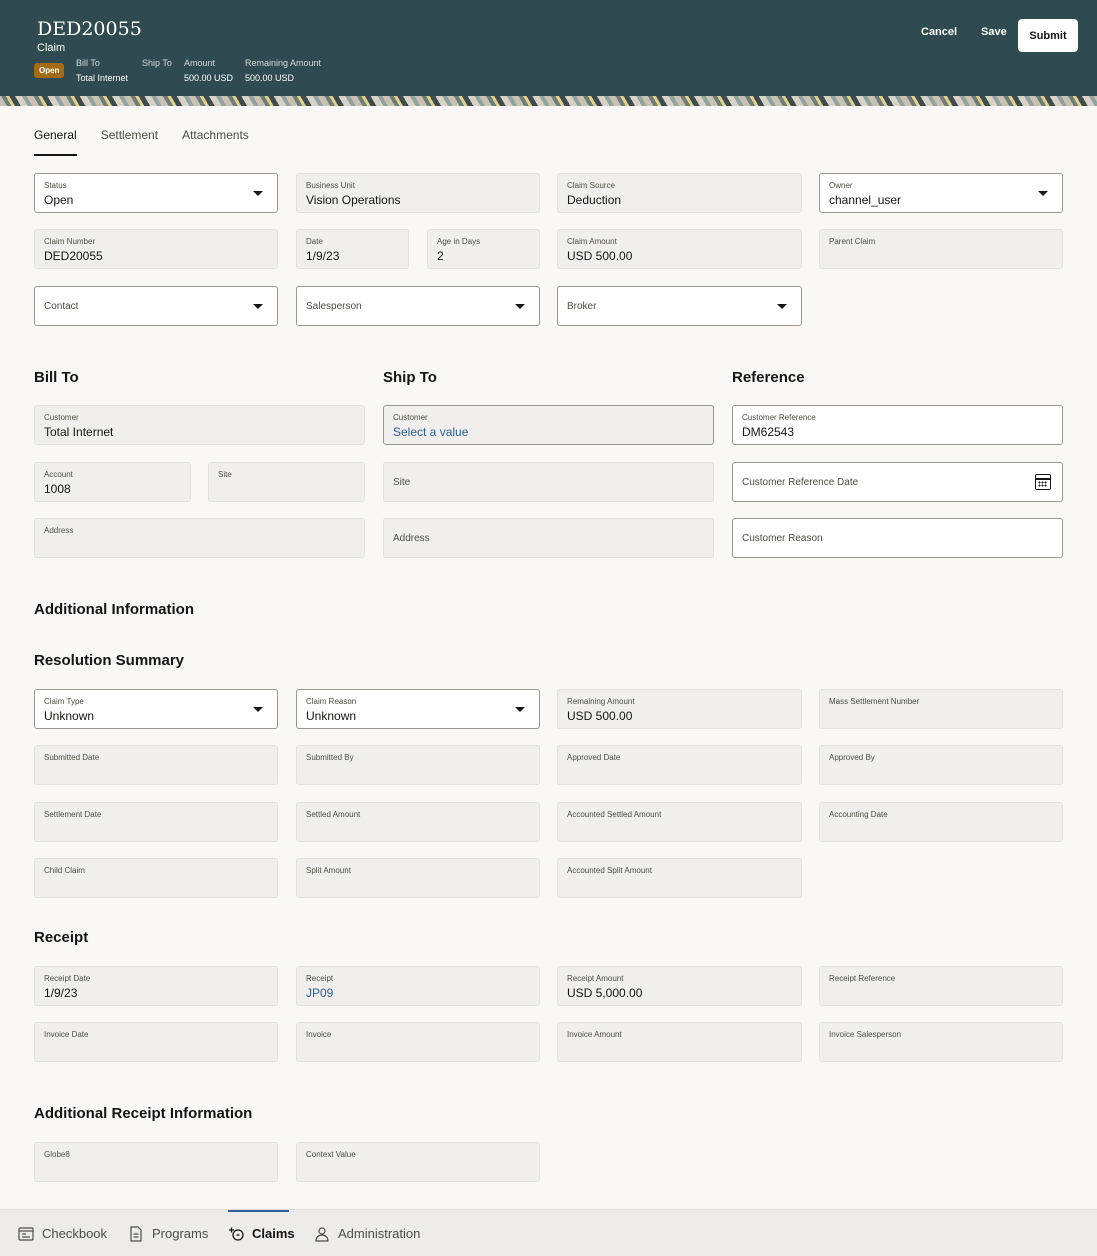  Describe the element at coordinates (51, 48) in the screenshot. I see `claim-subtitle: Claim` at that location.